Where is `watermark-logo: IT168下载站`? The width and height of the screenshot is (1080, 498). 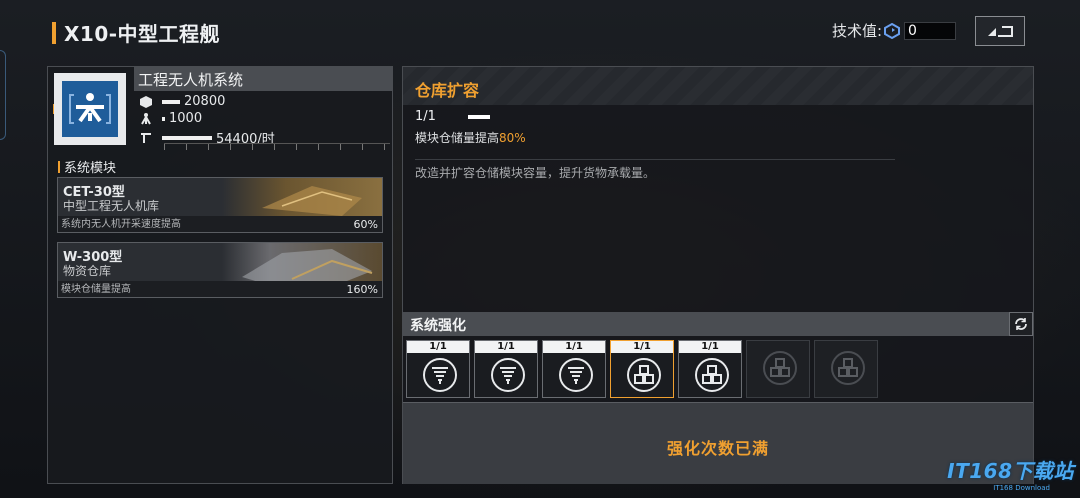
watermark-logo: IT168下载站 is located at coordinates (1010, 471).